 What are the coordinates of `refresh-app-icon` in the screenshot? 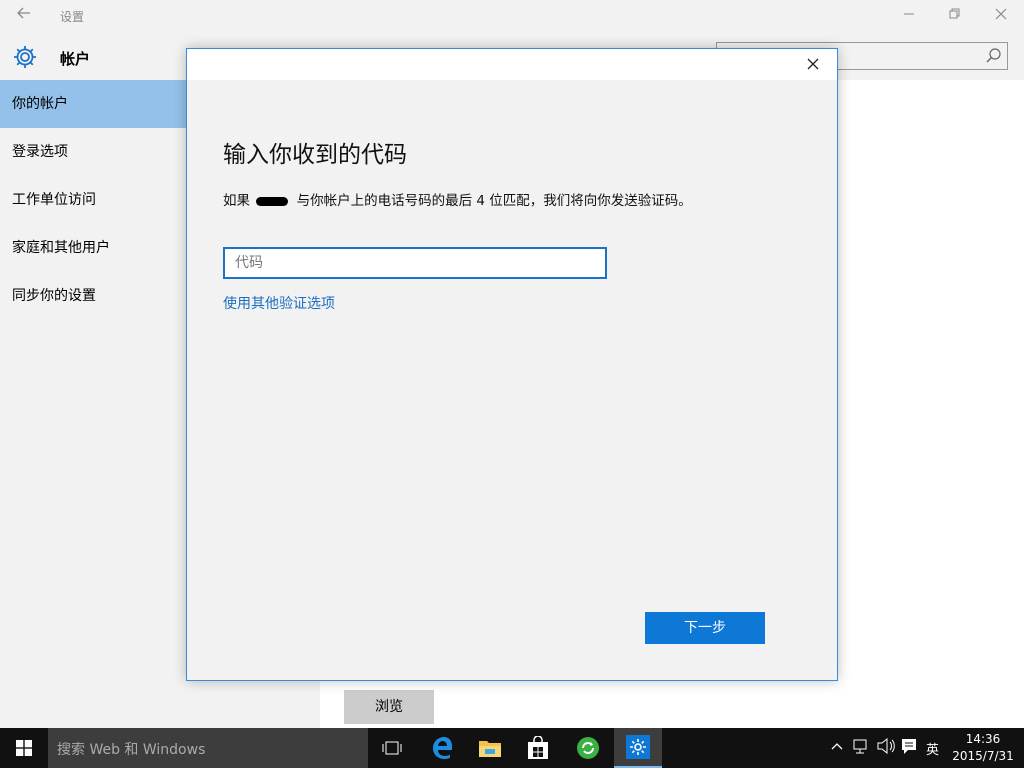 It's located at (588, 748).